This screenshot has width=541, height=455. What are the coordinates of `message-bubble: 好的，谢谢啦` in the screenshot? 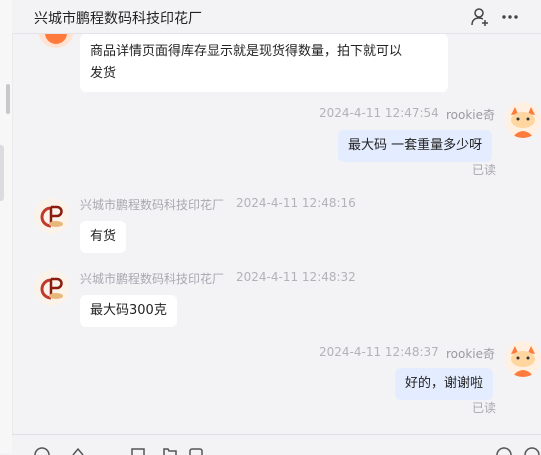 It's located at (444, 384).